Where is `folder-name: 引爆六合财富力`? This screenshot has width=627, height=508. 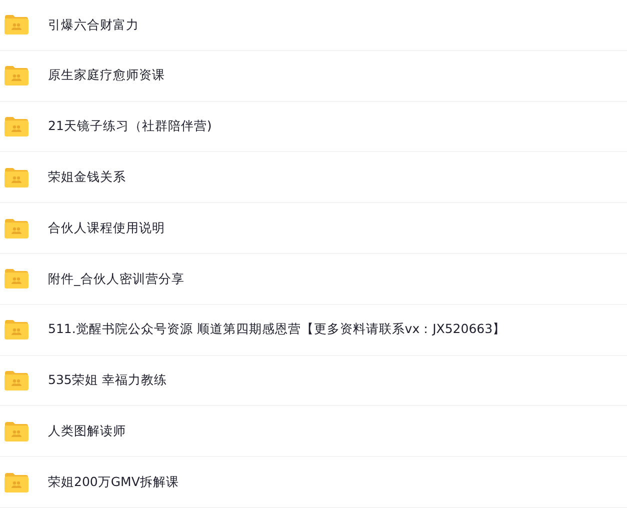 folder-name: 引爆六合财富力 is located at coordinates (93, 25).